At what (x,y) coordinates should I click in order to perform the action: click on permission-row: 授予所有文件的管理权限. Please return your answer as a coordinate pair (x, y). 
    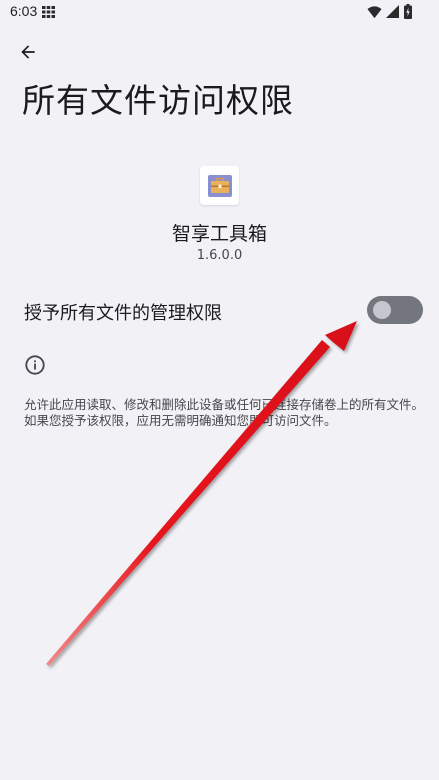
    Looking at the image, I should click on (219, 310).